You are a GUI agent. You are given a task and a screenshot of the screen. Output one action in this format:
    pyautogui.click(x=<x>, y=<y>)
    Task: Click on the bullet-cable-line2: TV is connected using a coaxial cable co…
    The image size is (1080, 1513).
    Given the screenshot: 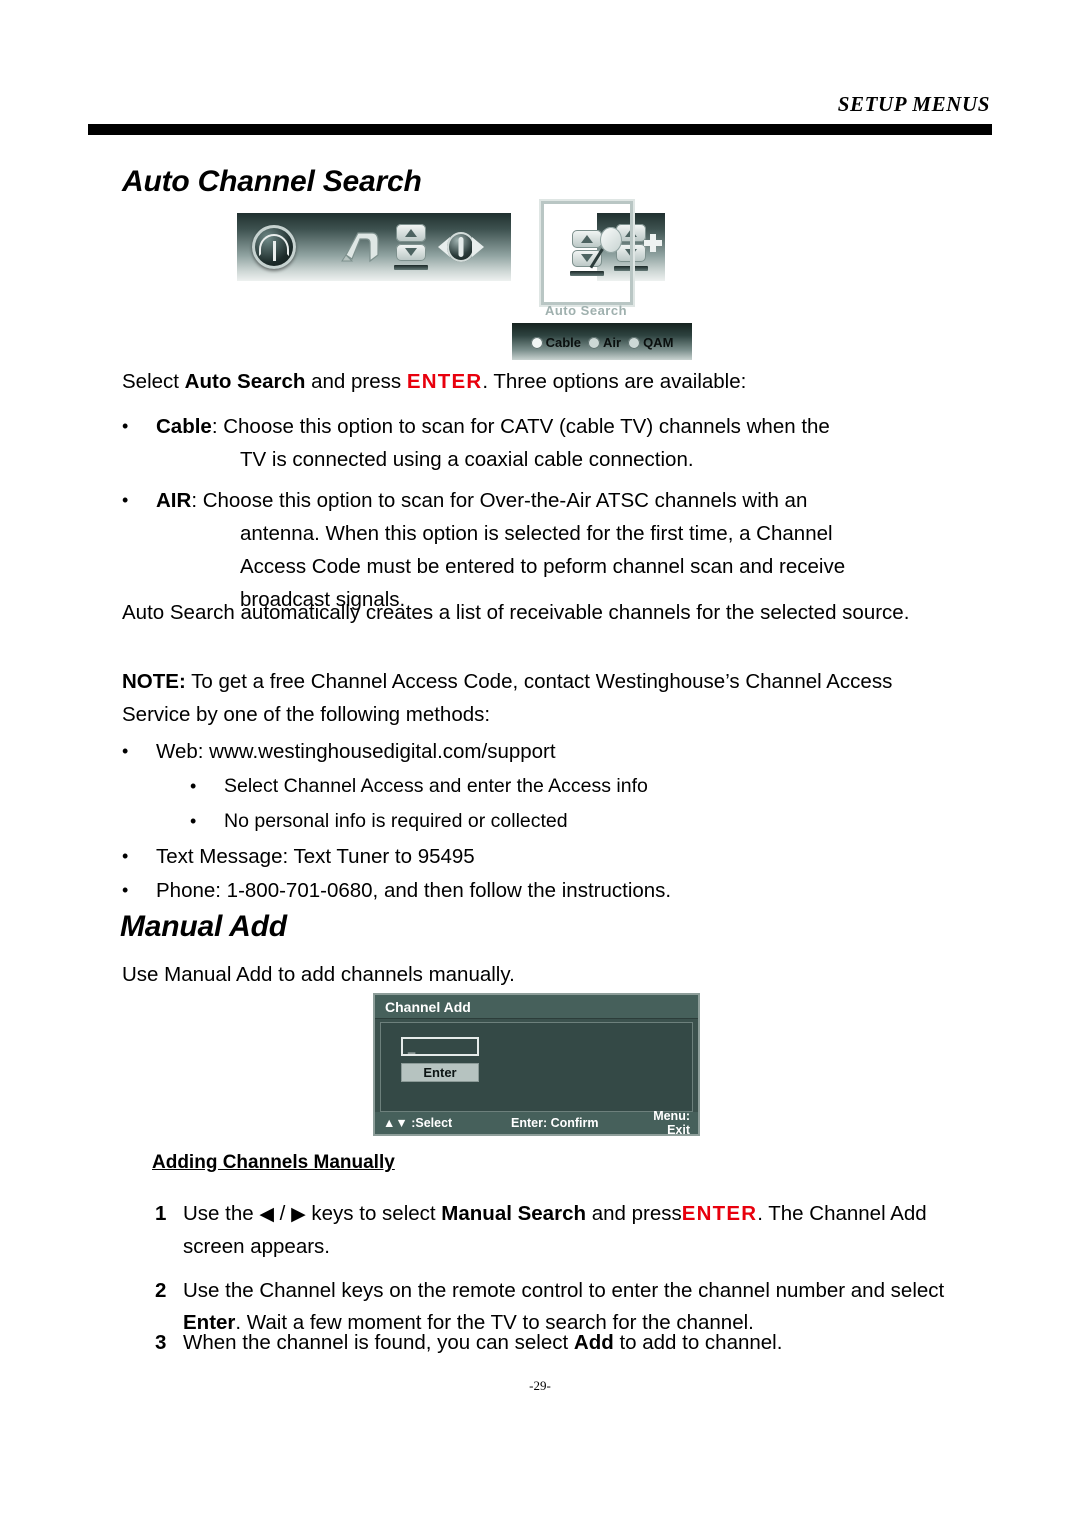 What is the action you would take?
    pyautogui.click(x=467, y=459)
    